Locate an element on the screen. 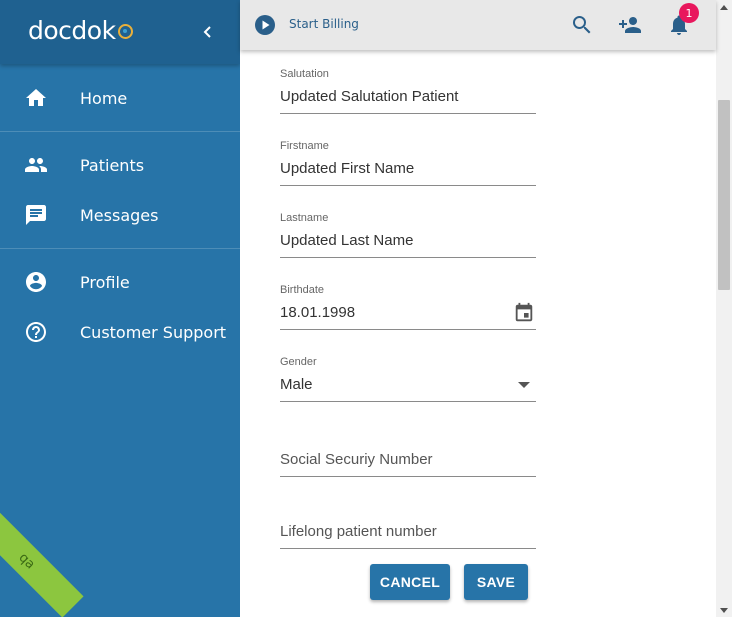  sidebar-item-messages: Messages is located at coordinates (120, 215).